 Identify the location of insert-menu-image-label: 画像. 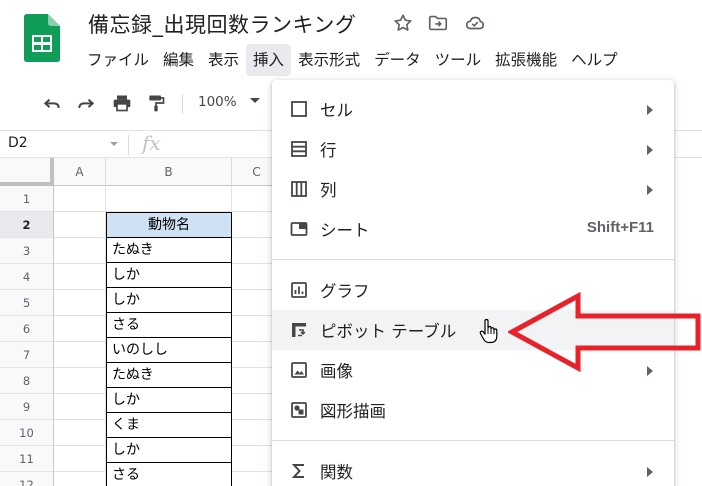
(336, 371).